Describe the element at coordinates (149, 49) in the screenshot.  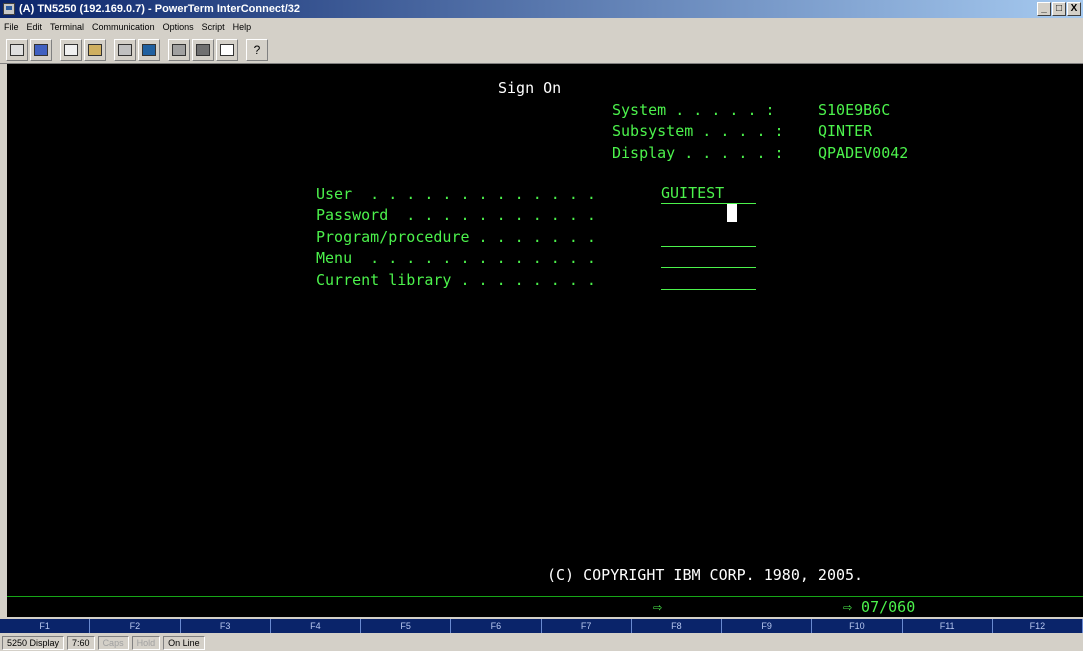
I see `record-icon` at that location.